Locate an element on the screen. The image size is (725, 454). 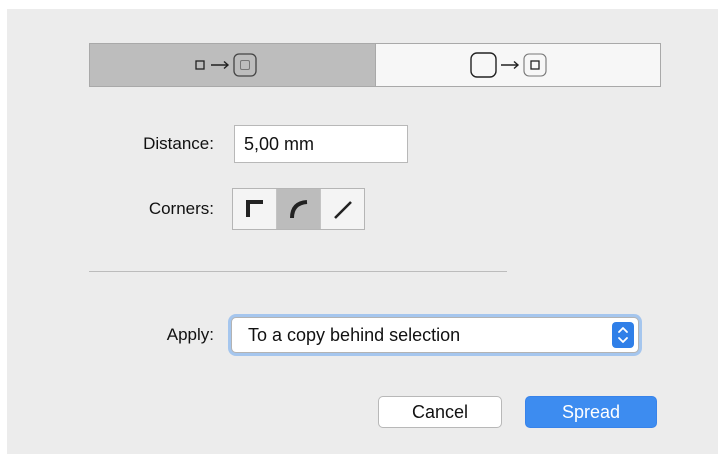
corner-option-square is located at coordinates (254, 209).